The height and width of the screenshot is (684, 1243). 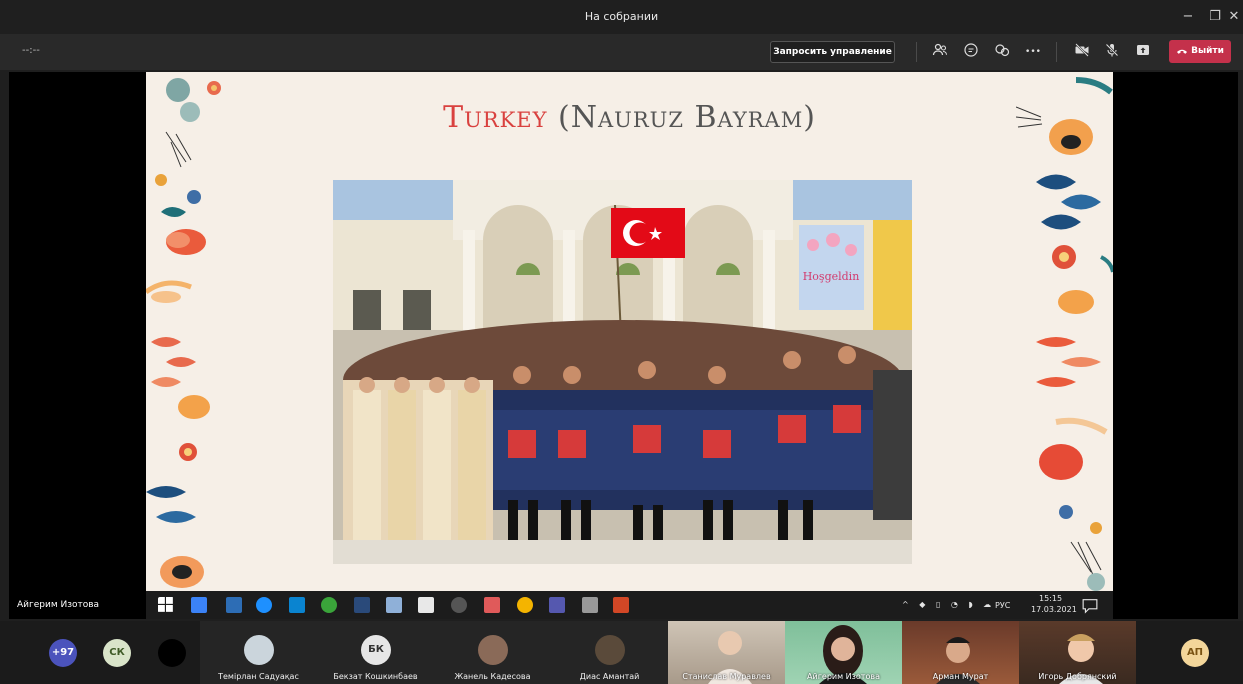 I want to click on participant-name: Бекзат Кошкинбаев, so click(x=375, y=676).